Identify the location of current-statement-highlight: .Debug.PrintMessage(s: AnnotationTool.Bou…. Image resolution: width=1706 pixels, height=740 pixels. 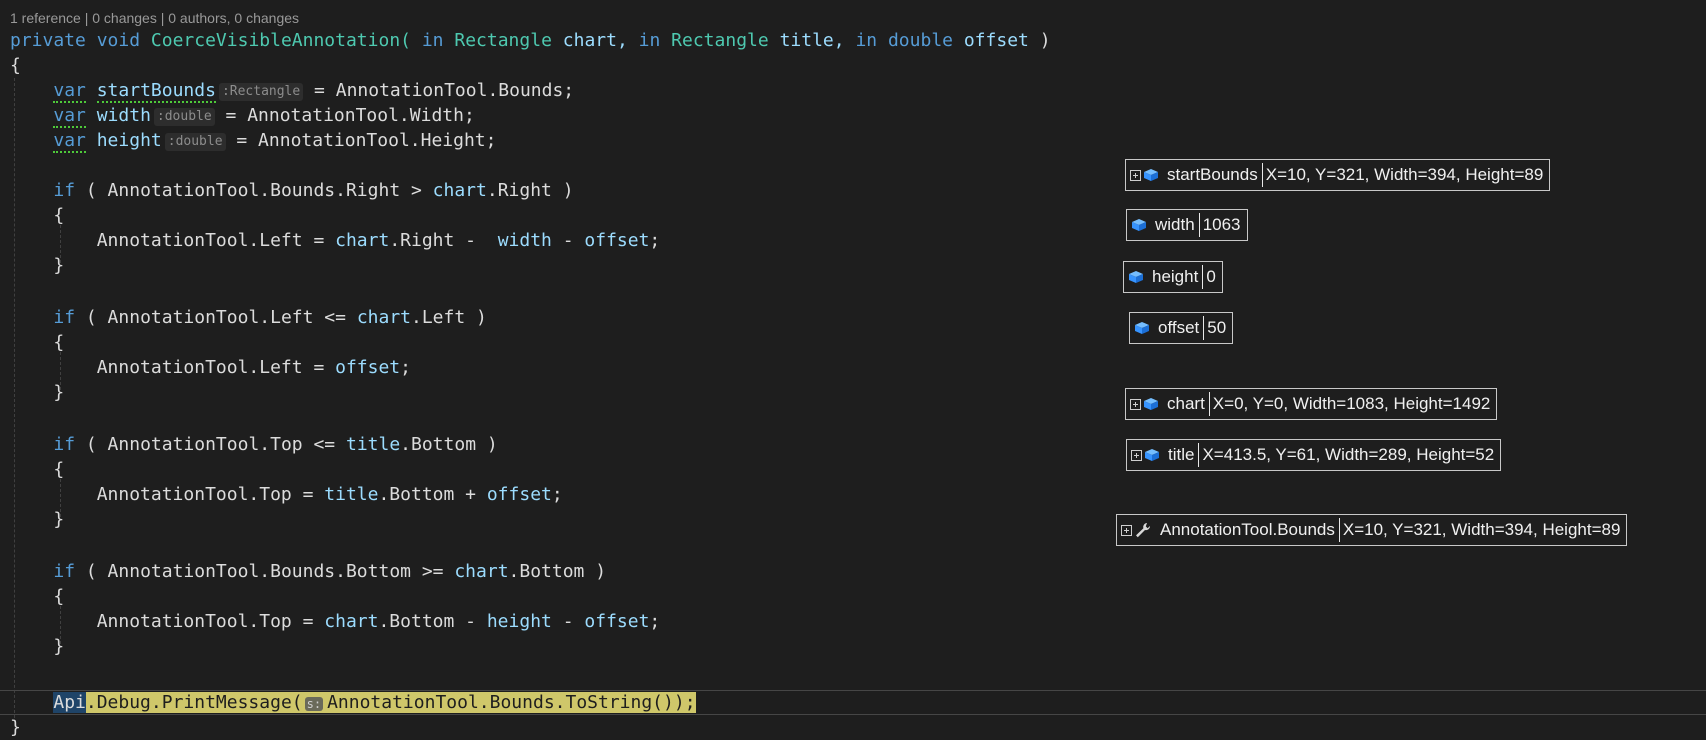
(390, 702).